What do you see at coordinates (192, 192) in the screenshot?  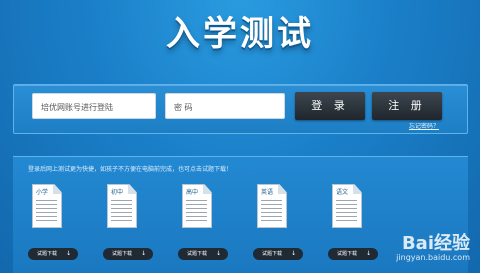 I see `subject-label: 高中` at bounding box center [192, 192].